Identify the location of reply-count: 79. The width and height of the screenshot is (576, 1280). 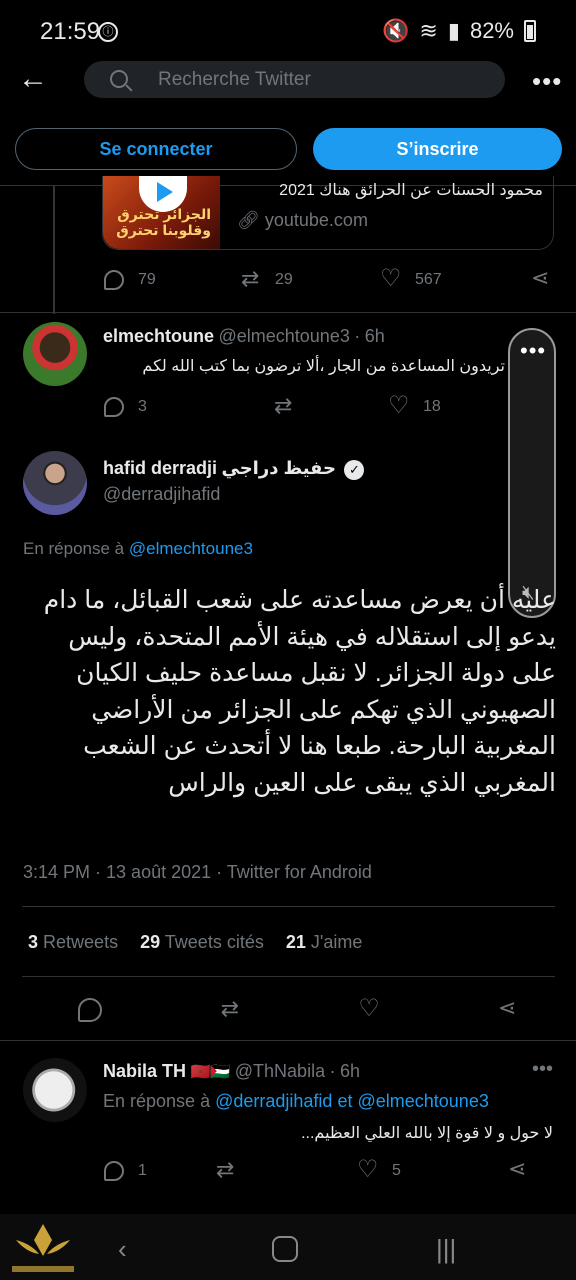
(147, 279).